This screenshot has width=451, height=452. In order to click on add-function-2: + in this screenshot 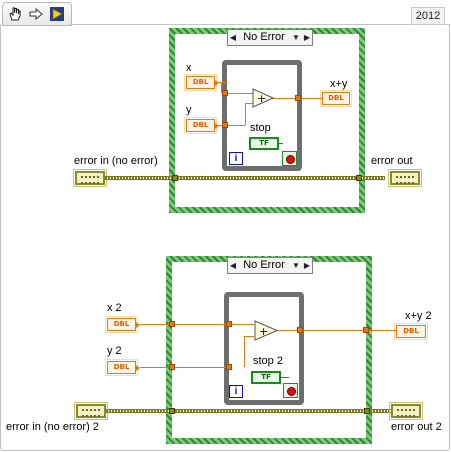, I will do `click(266, 330)`.